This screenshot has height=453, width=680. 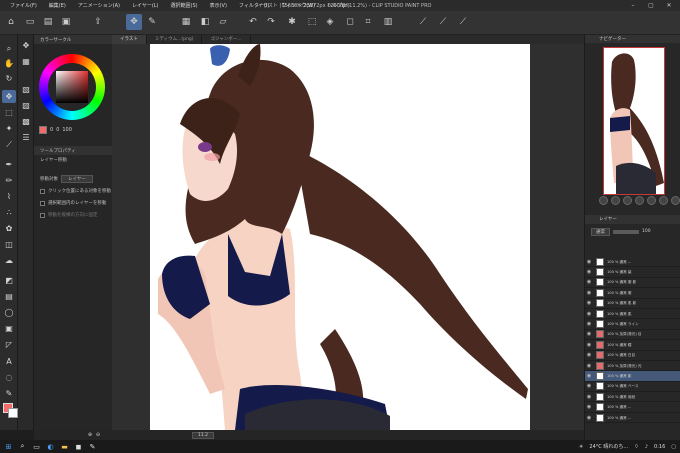 What do you see at coordinates (603, 200) in the screenshot?
I see `nav-zoom-in-icon` at bounding box center [603, 200].